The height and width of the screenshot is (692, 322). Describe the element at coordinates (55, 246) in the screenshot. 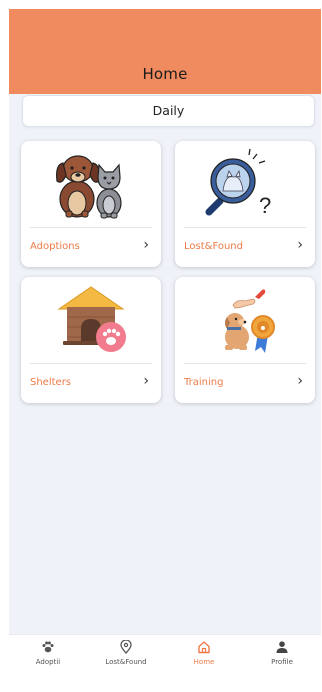

I see `adoptions-label: Adoptions` at that location.